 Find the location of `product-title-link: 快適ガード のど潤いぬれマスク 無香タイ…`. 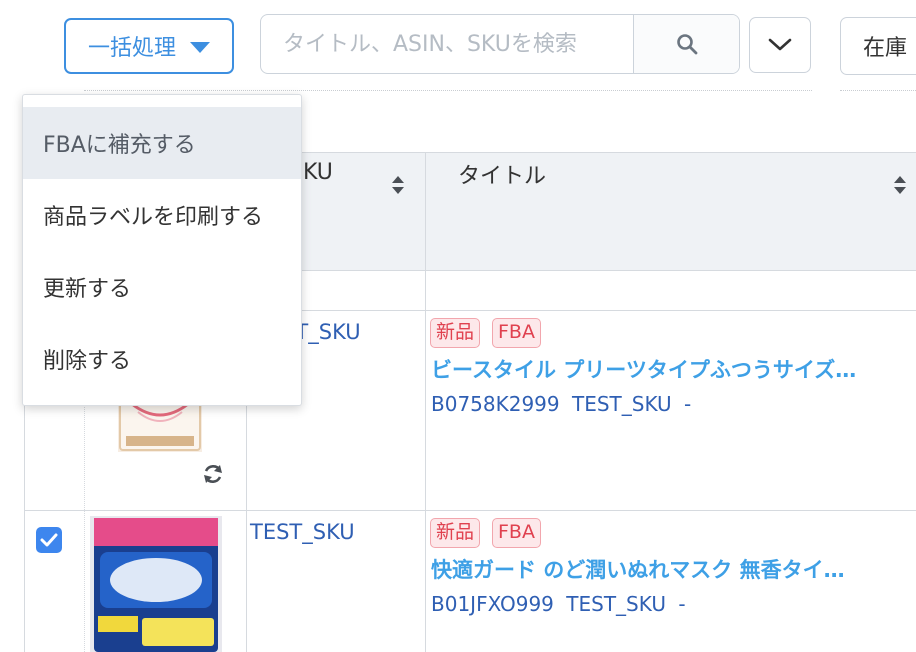

product-title-link: 快適ガード のど潤いぬれマスク 無香タイ… is located at coordinates (638, 569).